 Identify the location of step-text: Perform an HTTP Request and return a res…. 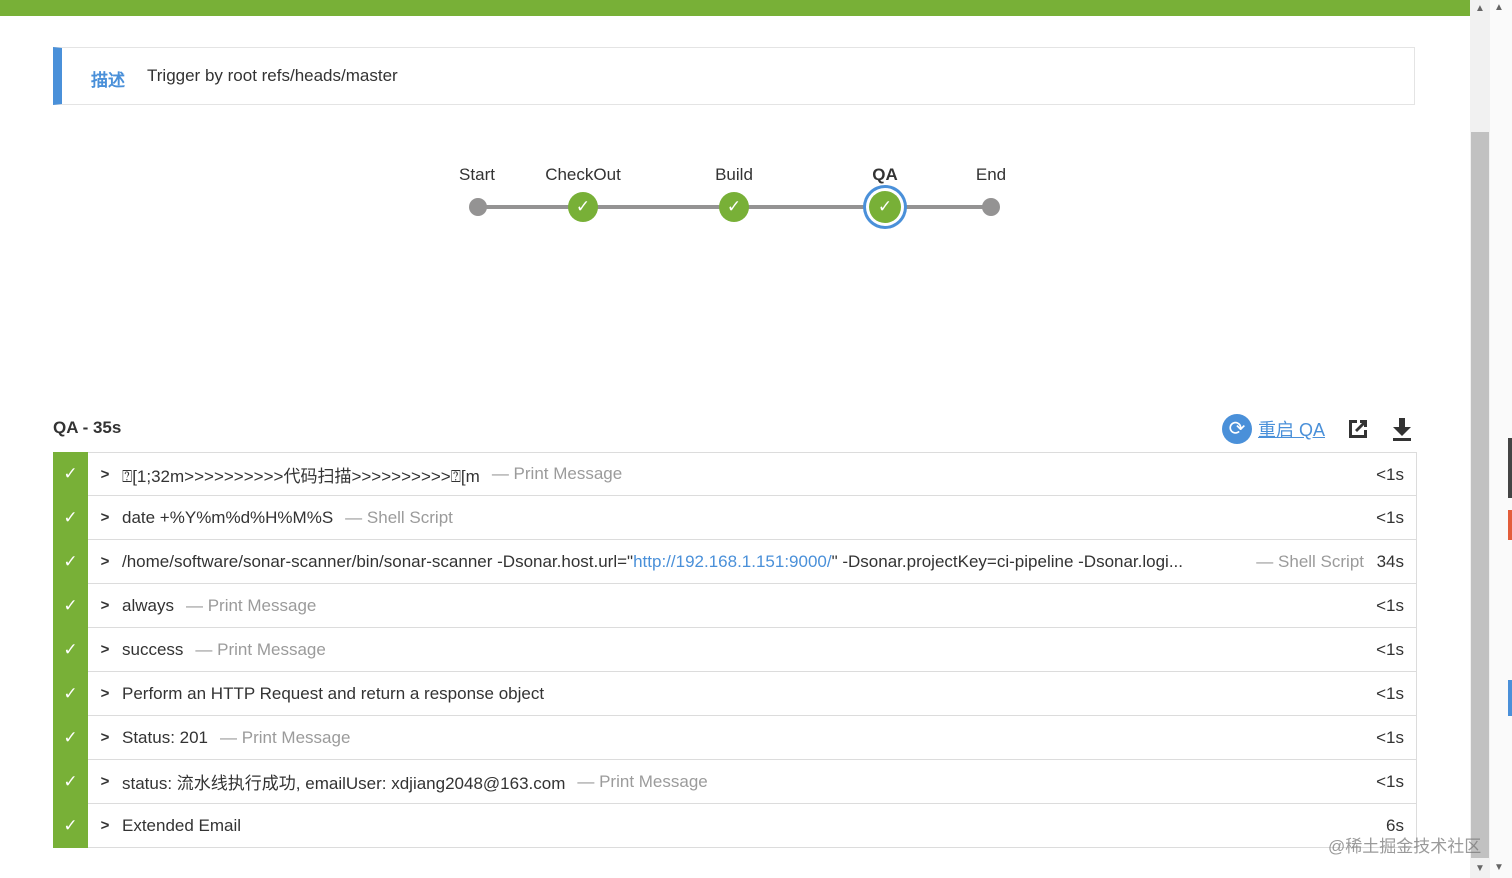
(333, 693).